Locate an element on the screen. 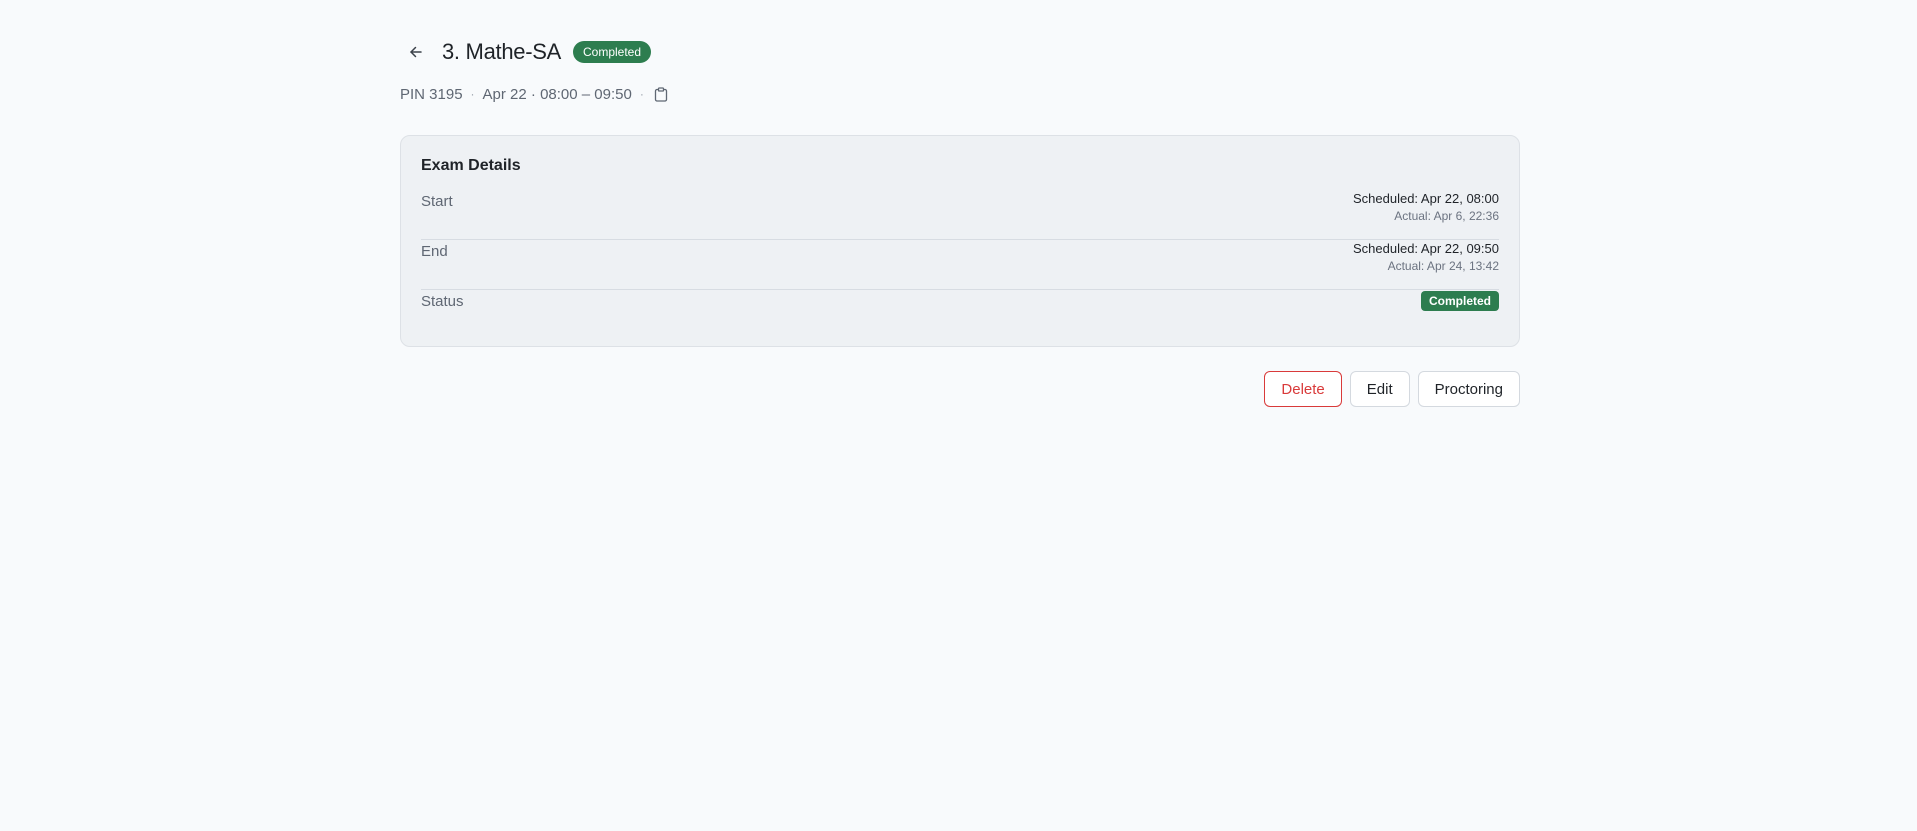  action-bar: Delete Edit Proctoring is located at coordinates (1392, 389).